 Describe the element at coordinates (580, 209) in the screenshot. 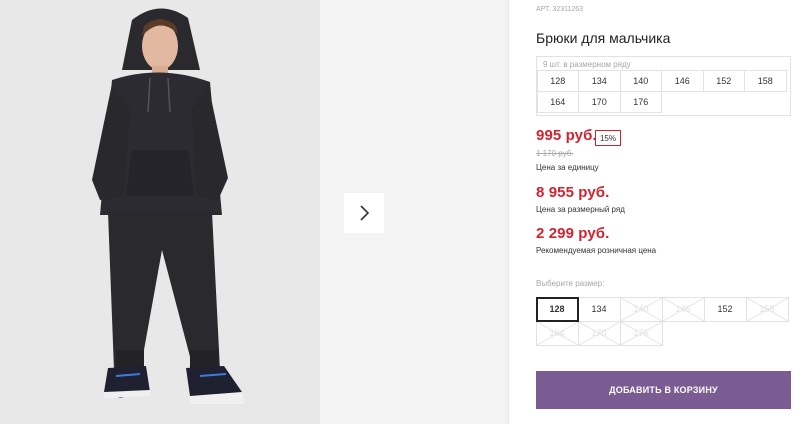

I see `range-price-caption: Цена за размерный ряд` at that location.